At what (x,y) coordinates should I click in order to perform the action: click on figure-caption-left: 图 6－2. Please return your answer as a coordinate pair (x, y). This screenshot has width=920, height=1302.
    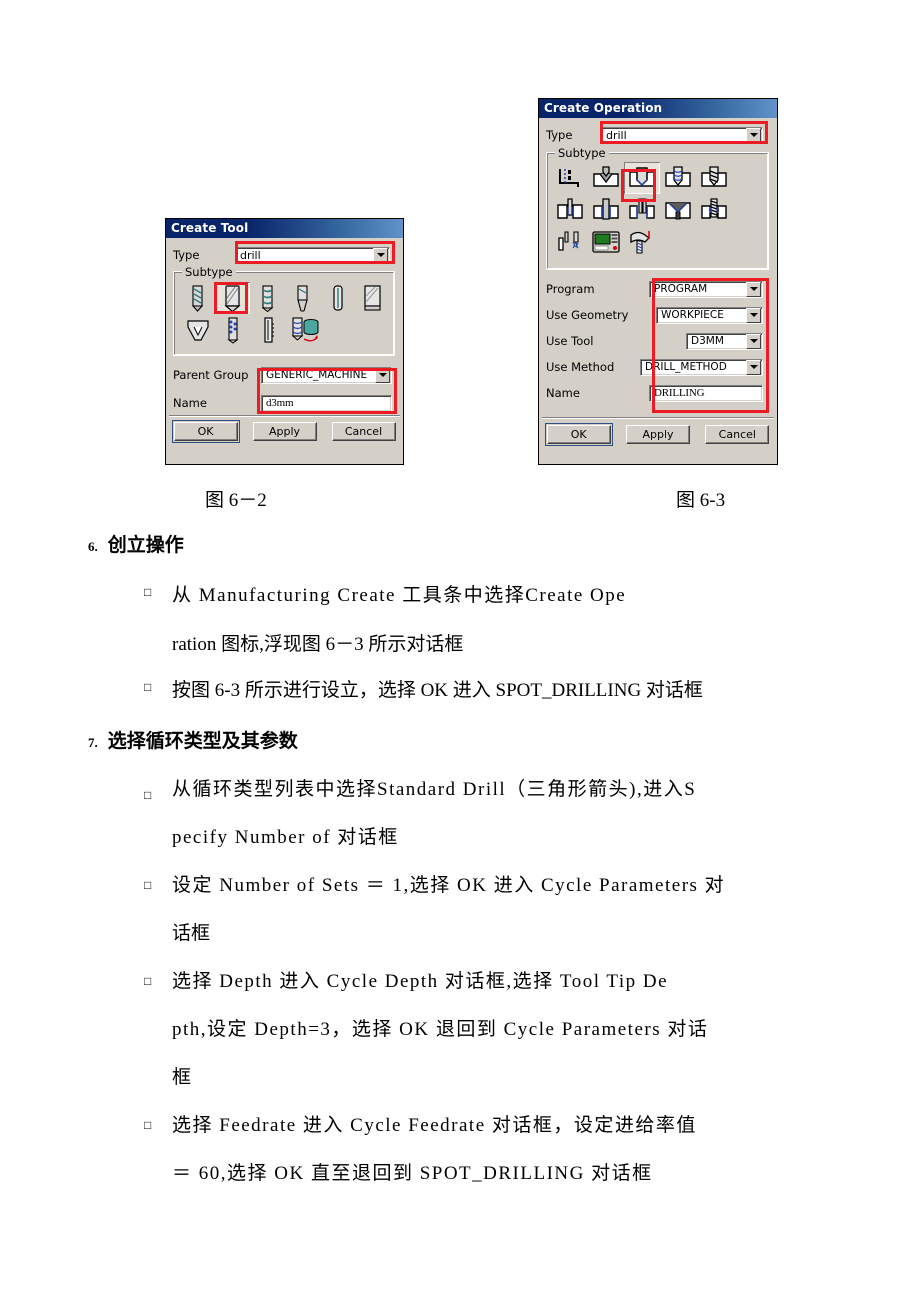
    Looking at the image, I should click on (236, 500).